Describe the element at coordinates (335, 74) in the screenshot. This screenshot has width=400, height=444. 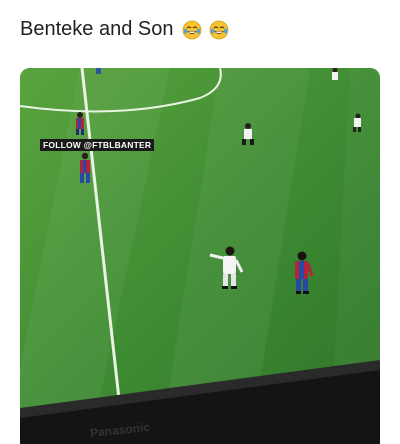
I see `player-top-right` at that location.